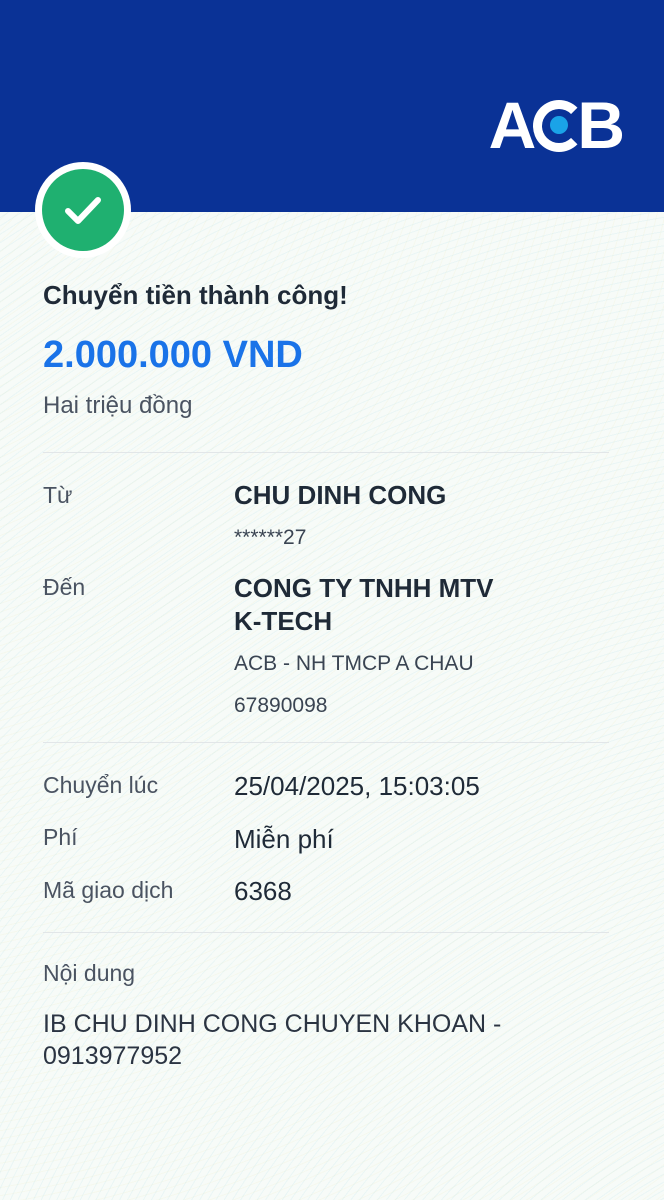  What do you see at coordinates (283, 621) in the screenshot?
I see `to-name-line2: K-TECH` at bounding box center [283, 621].